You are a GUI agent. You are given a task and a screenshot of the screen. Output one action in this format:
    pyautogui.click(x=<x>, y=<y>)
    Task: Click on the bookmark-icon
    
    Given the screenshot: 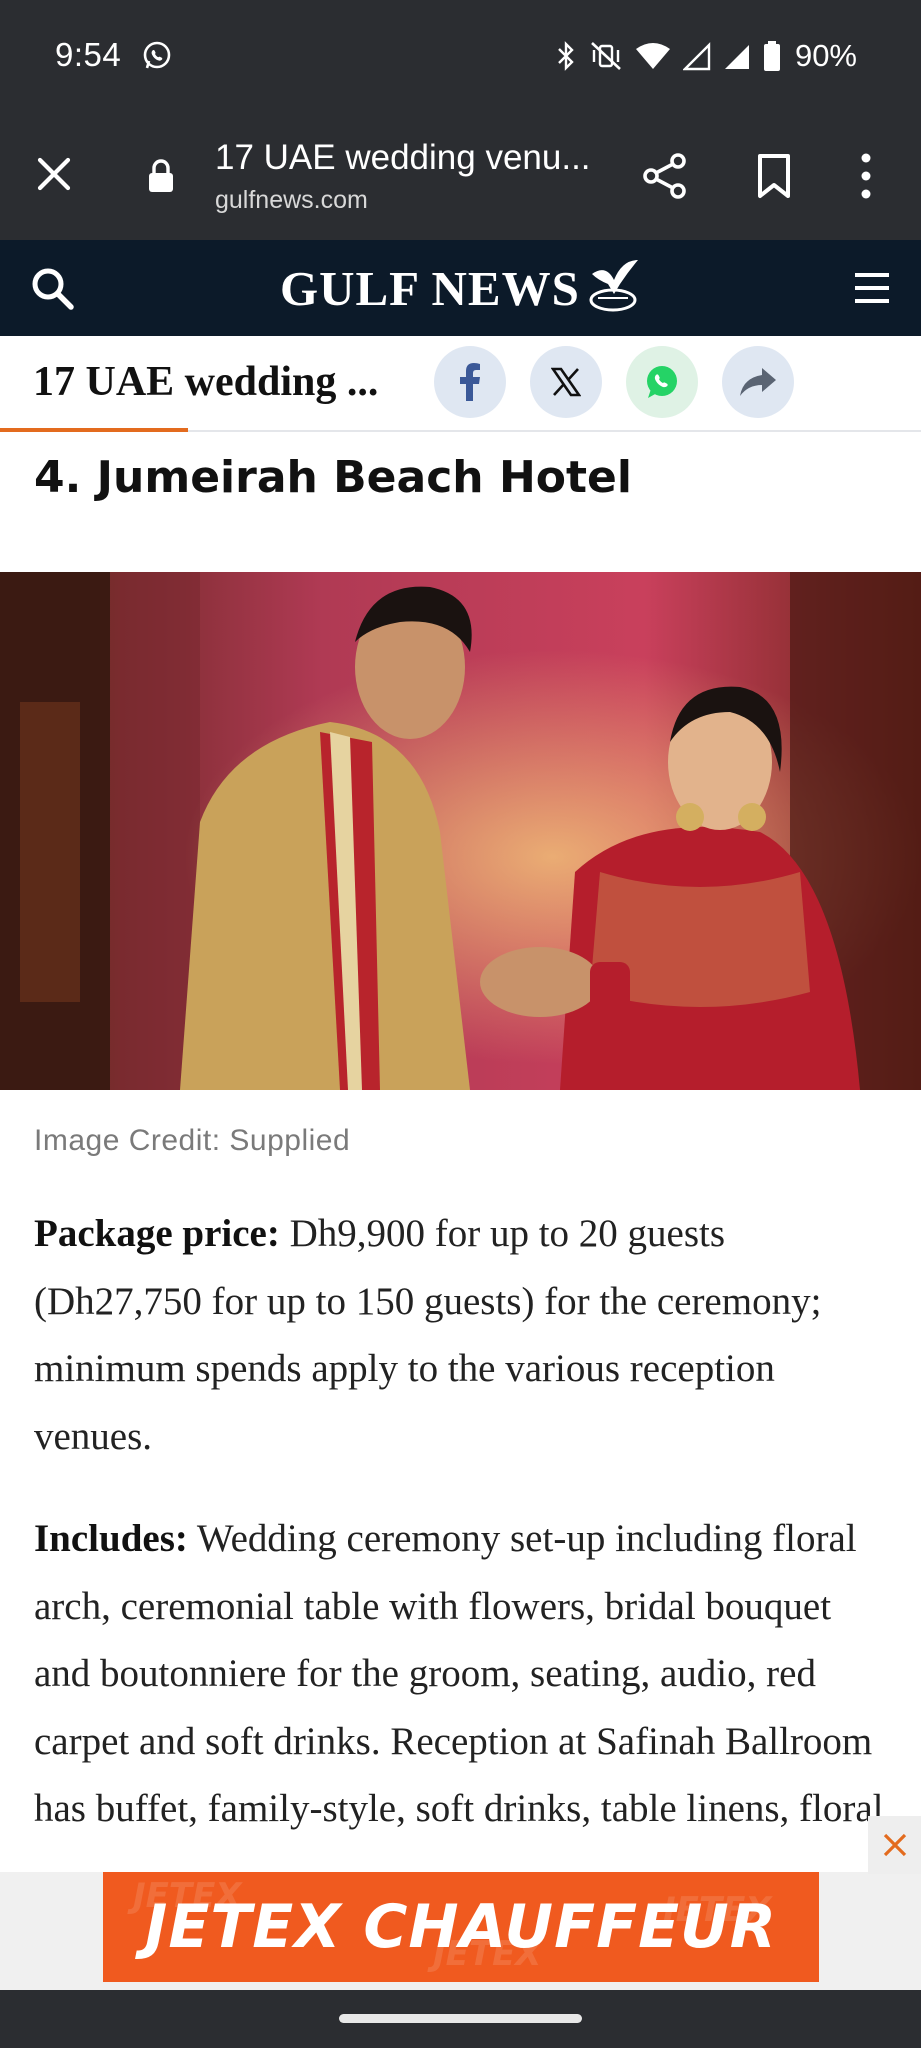 What is the action you would take?
    pyautogui.click(x=774, y=176)
    